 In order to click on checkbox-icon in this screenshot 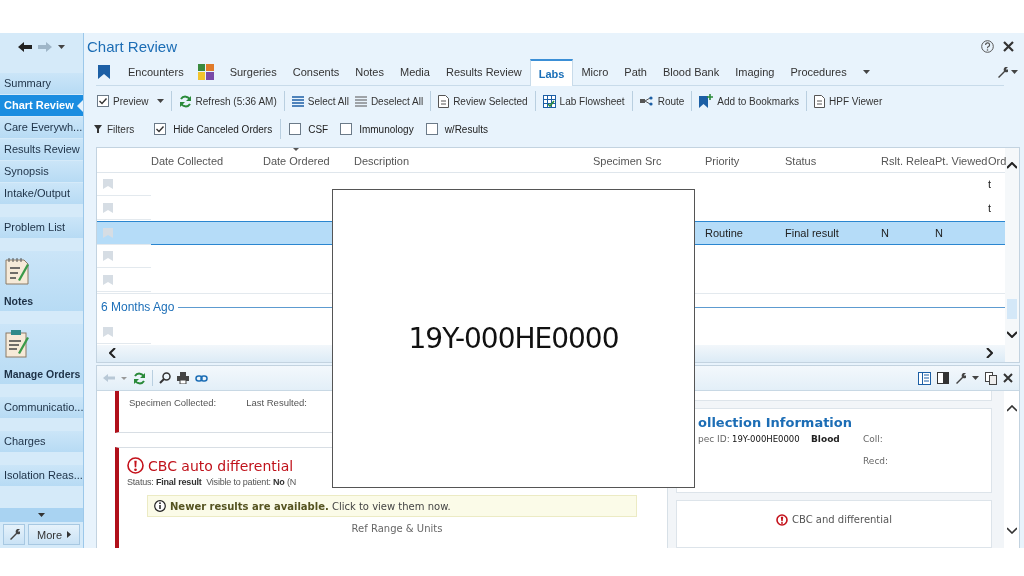, I will do `click(103, 101)`.